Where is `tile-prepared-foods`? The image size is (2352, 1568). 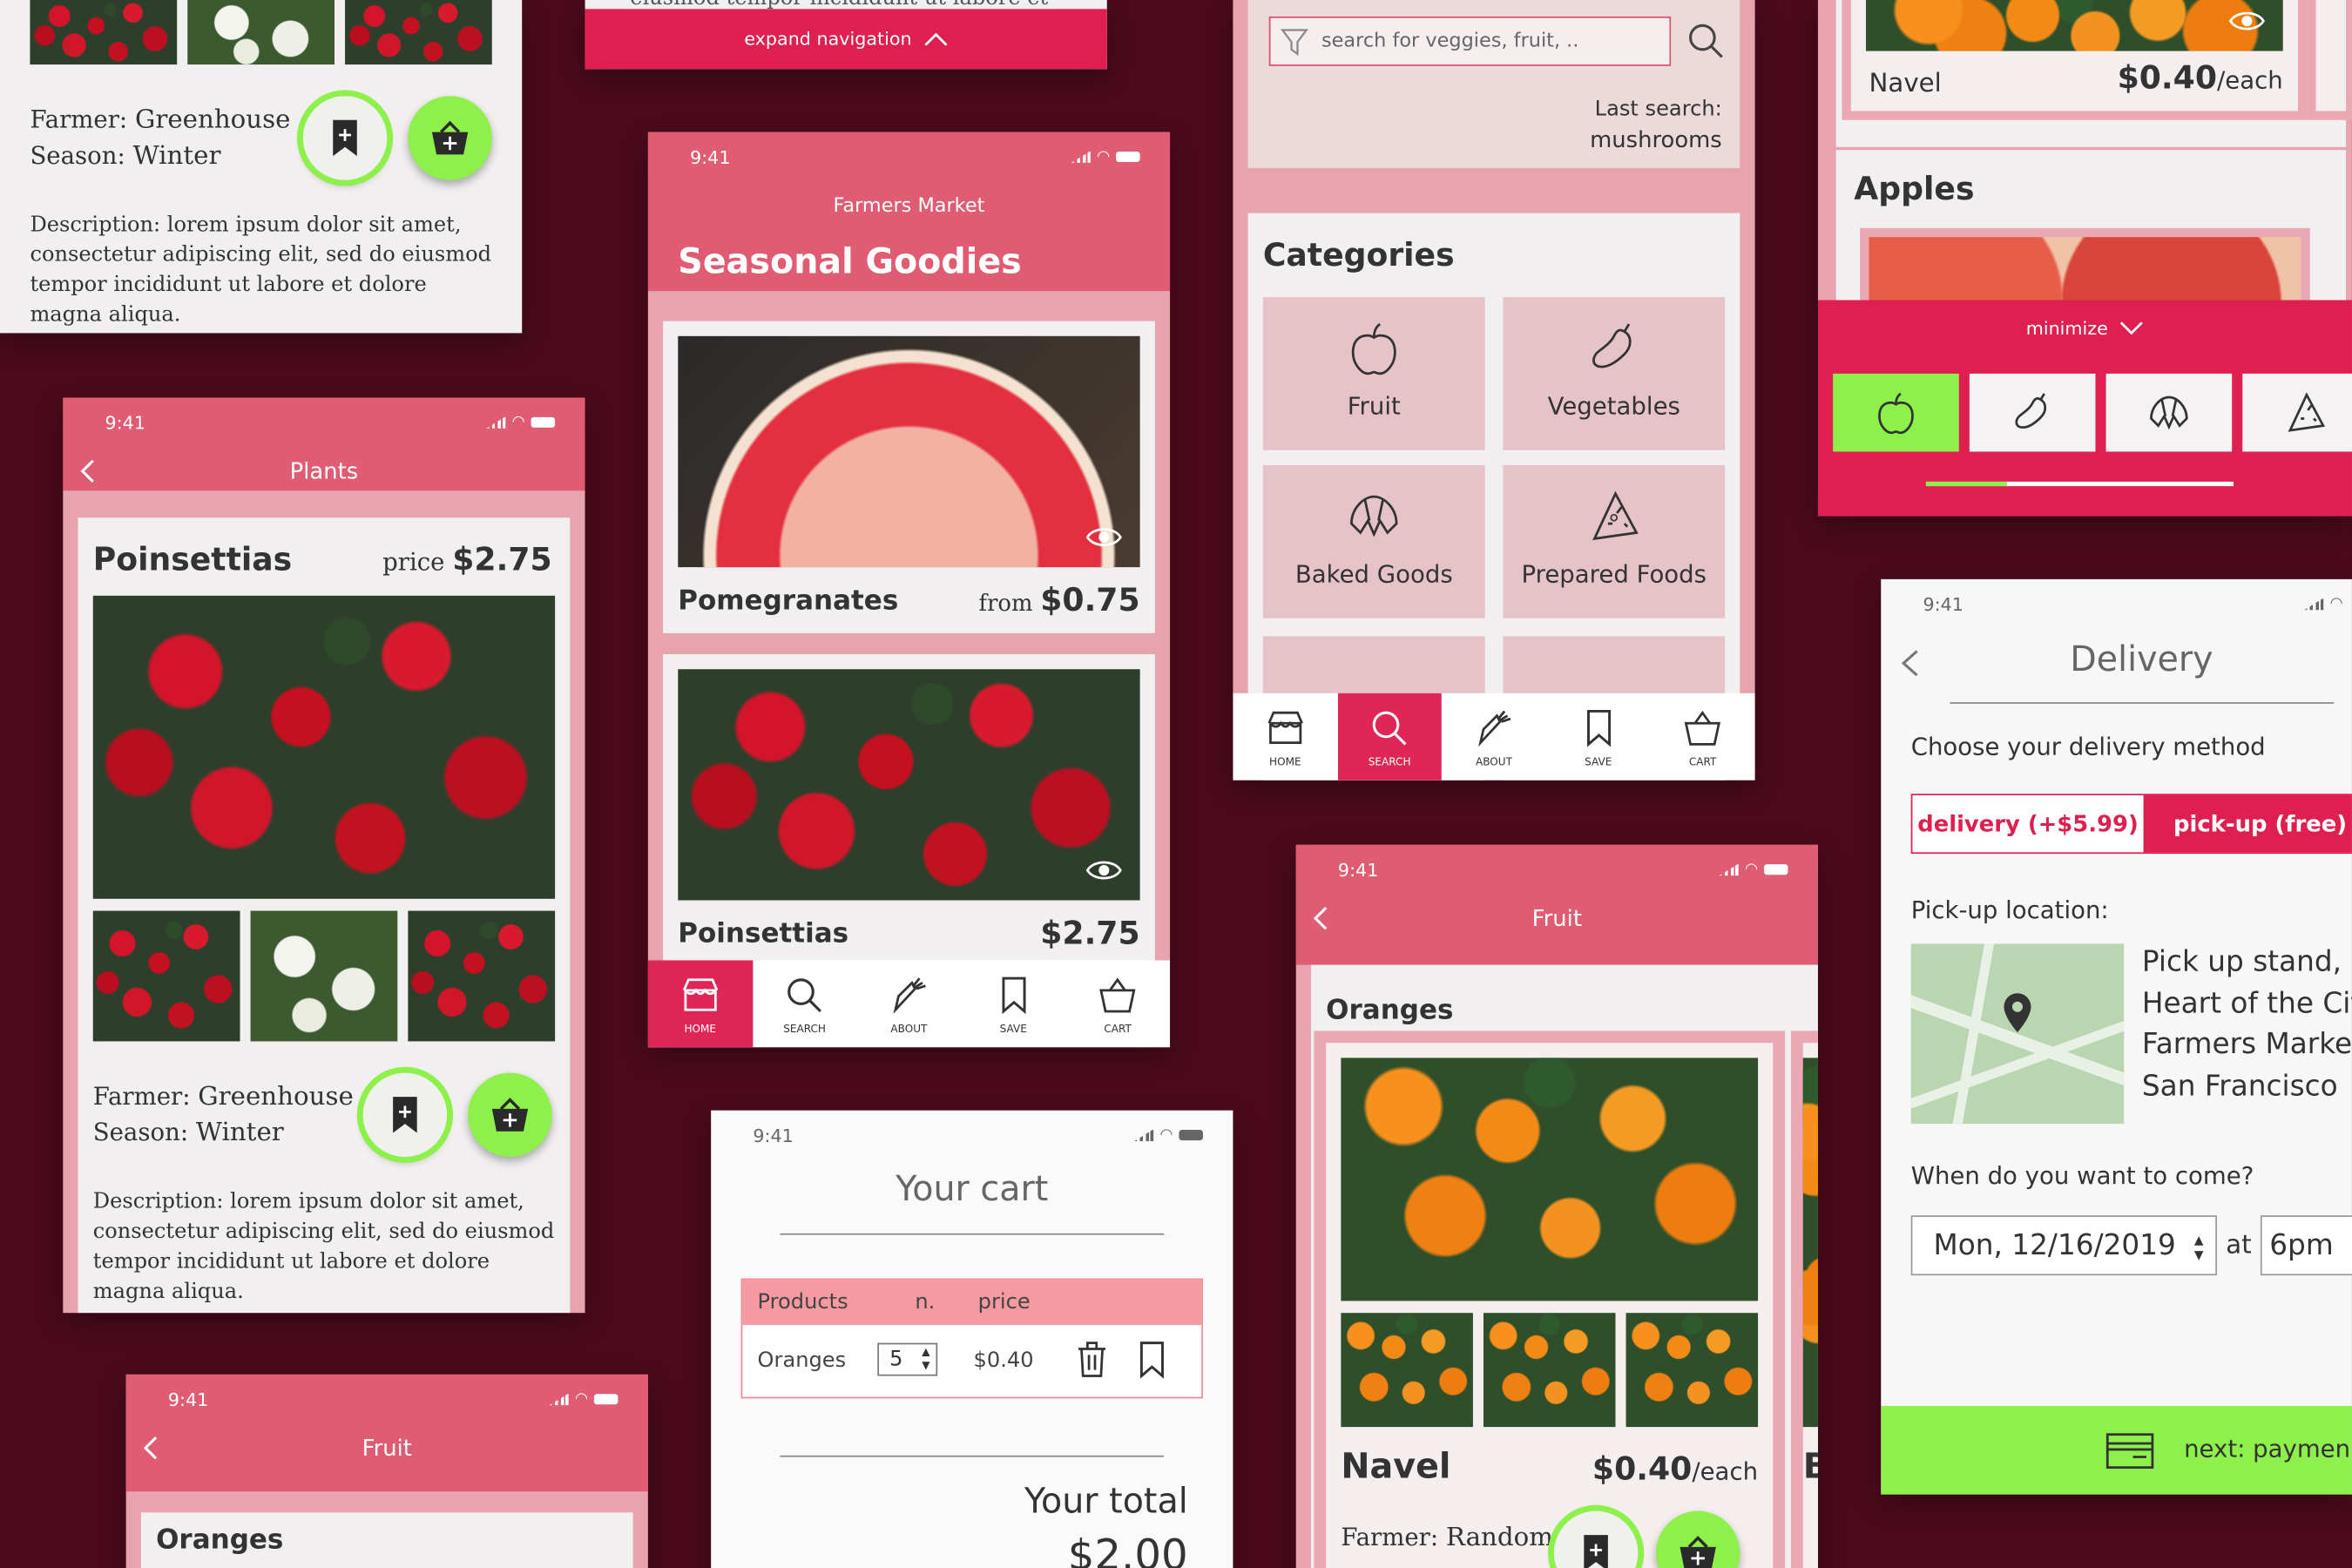 tile-prepared-foods is located at coordinates (2297, 412).